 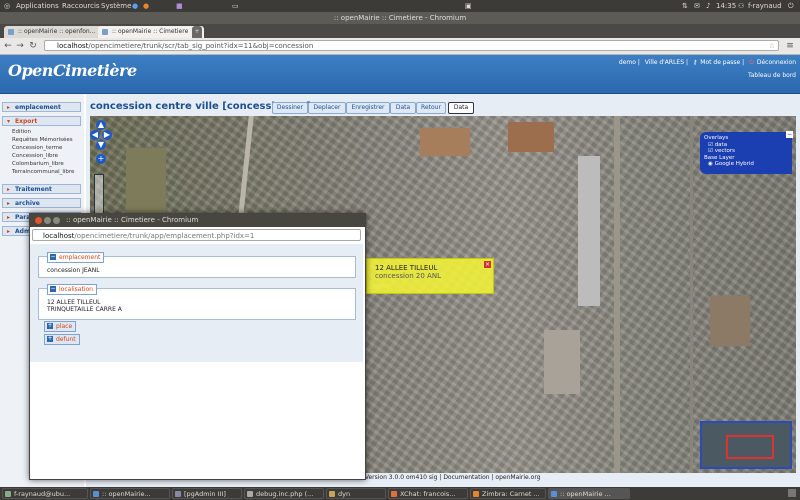 I want to click on user-link: demo, so click(x=627, y=62).